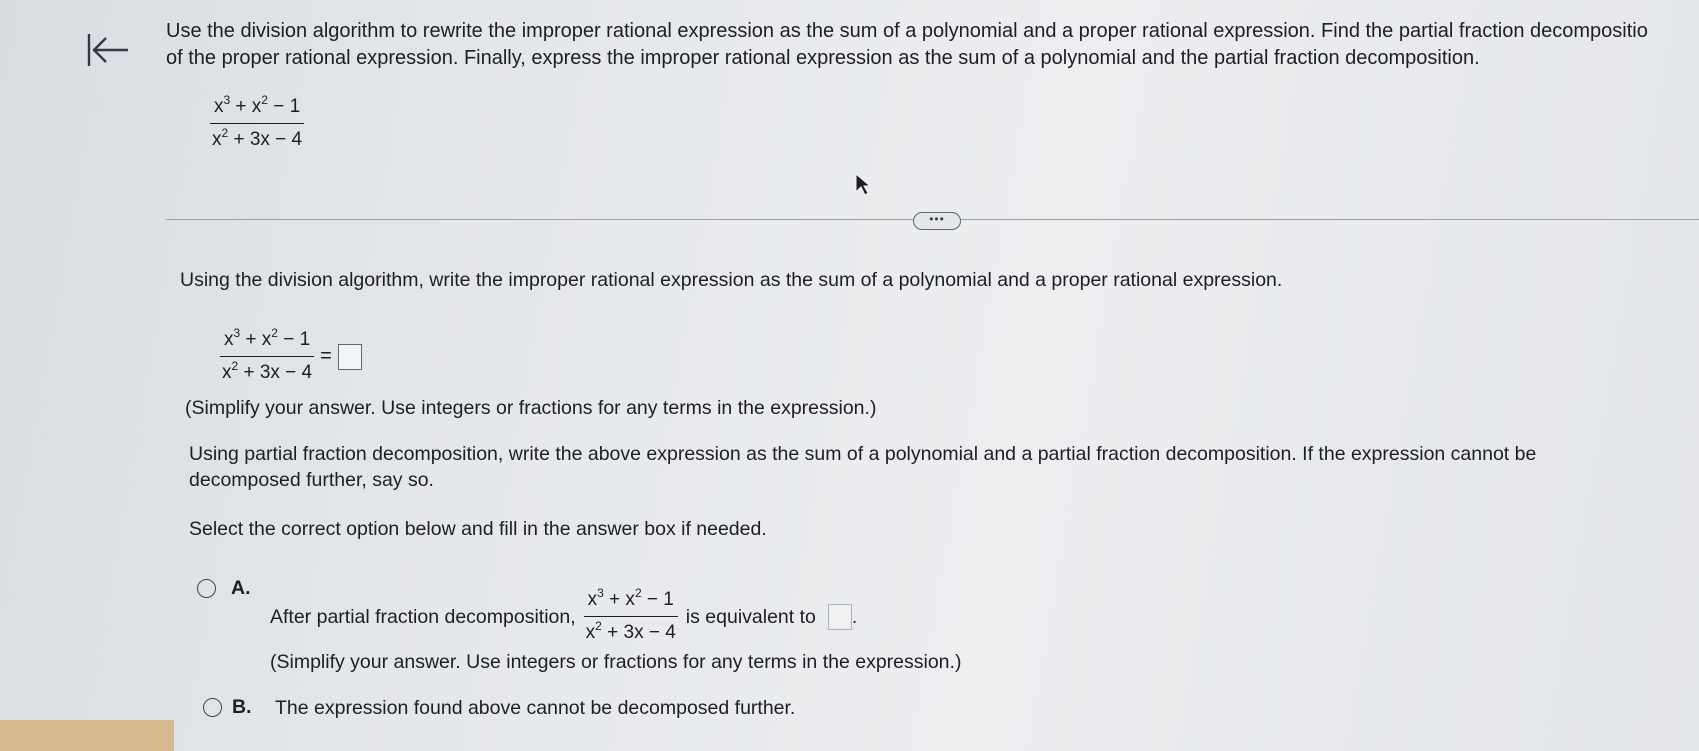 The image size is (1699, 751). I want to click on expand-more-button: •••, so click(937, 221).